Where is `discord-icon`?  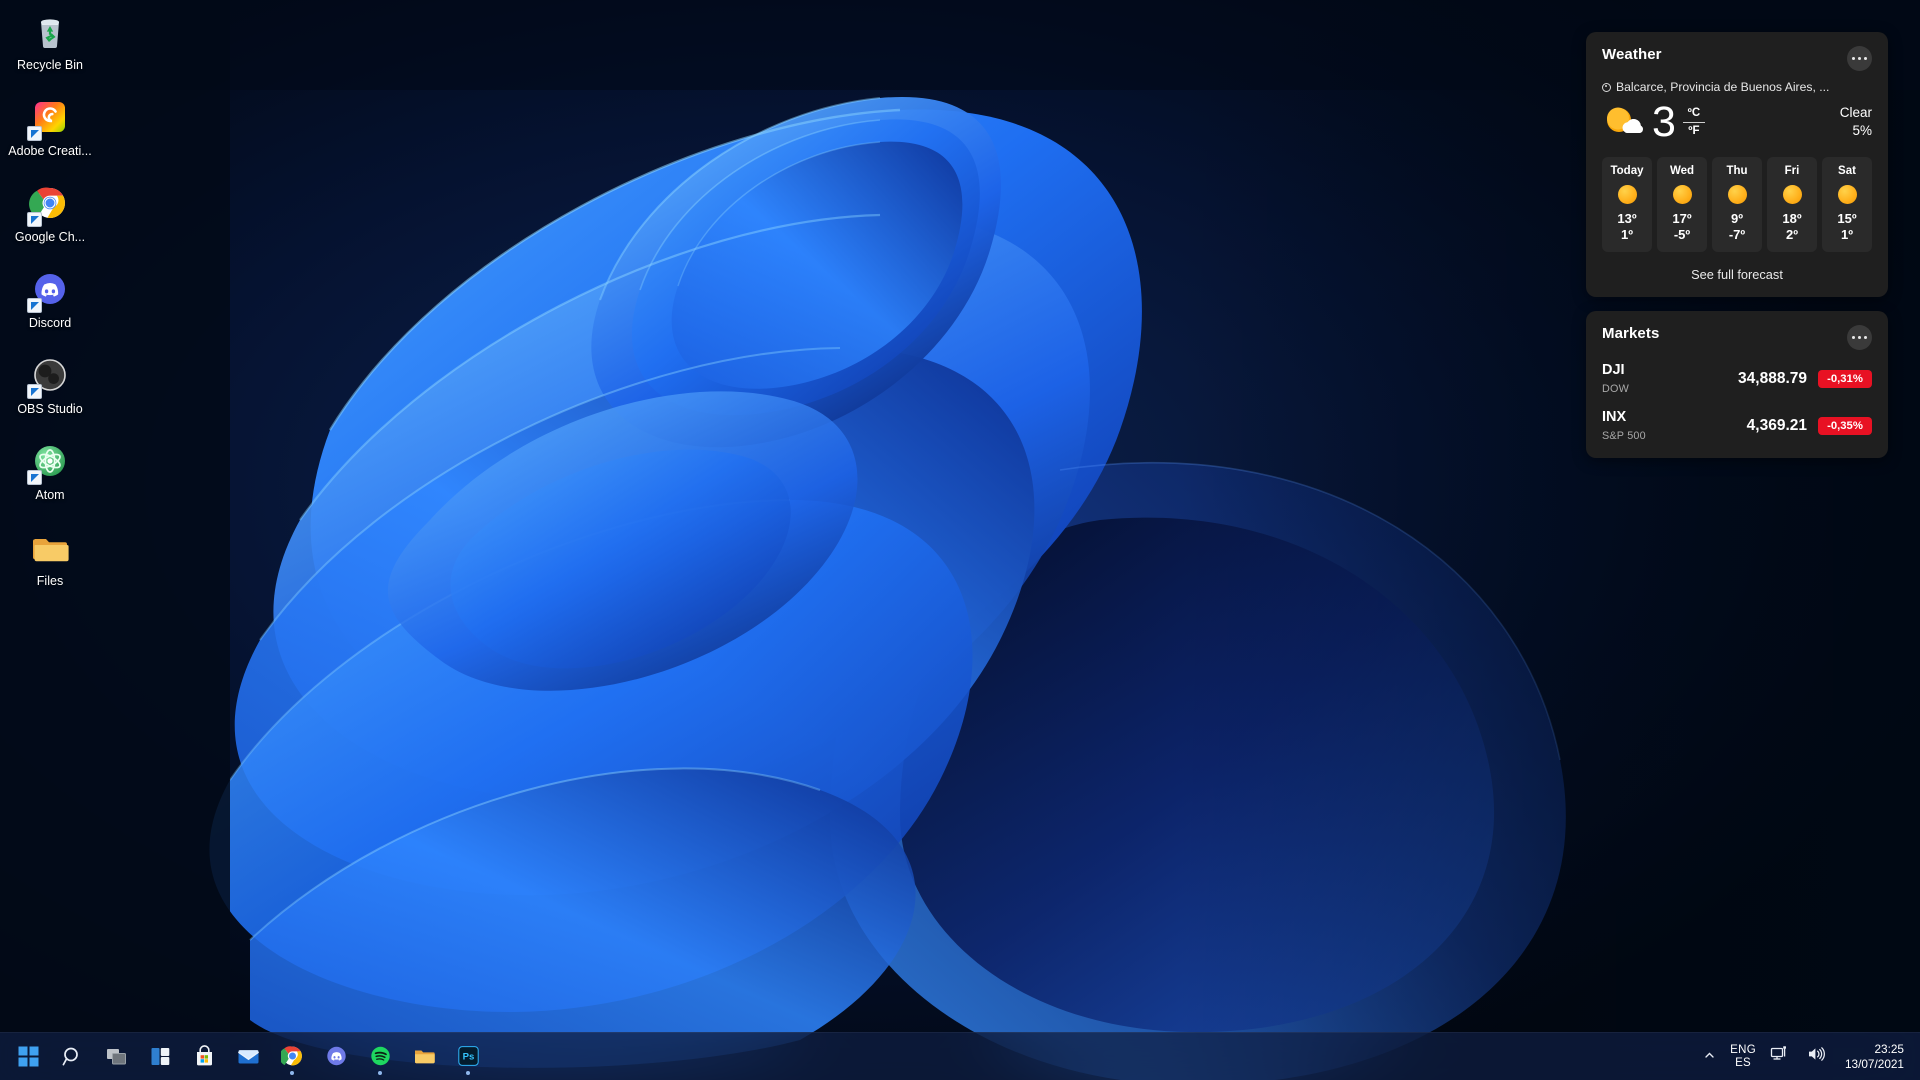 discord-icon is located at coordinates (336, 1056).